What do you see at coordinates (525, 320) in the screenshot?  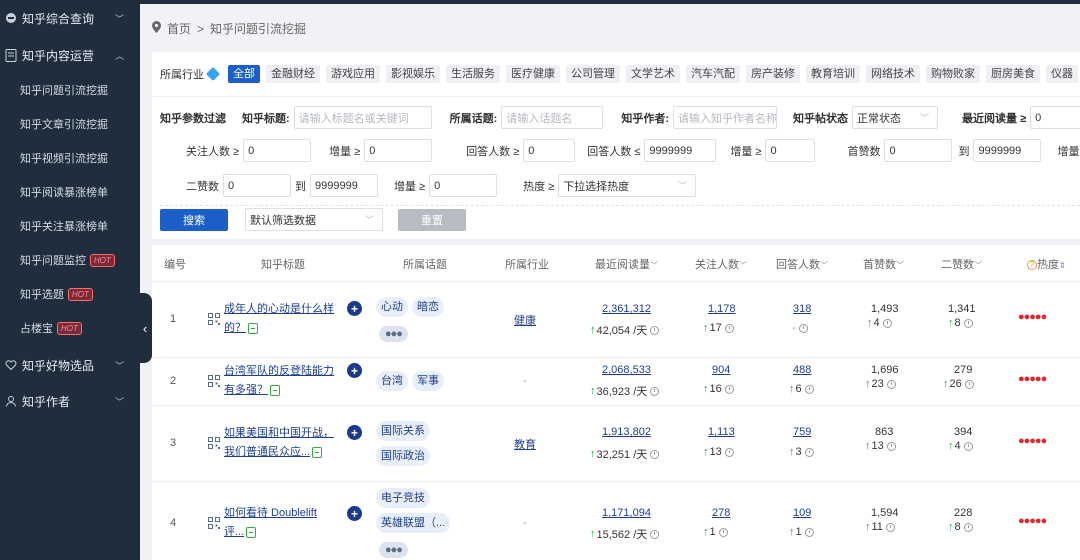 I see `industry-link: 健康` at bounding box center [525, 320].